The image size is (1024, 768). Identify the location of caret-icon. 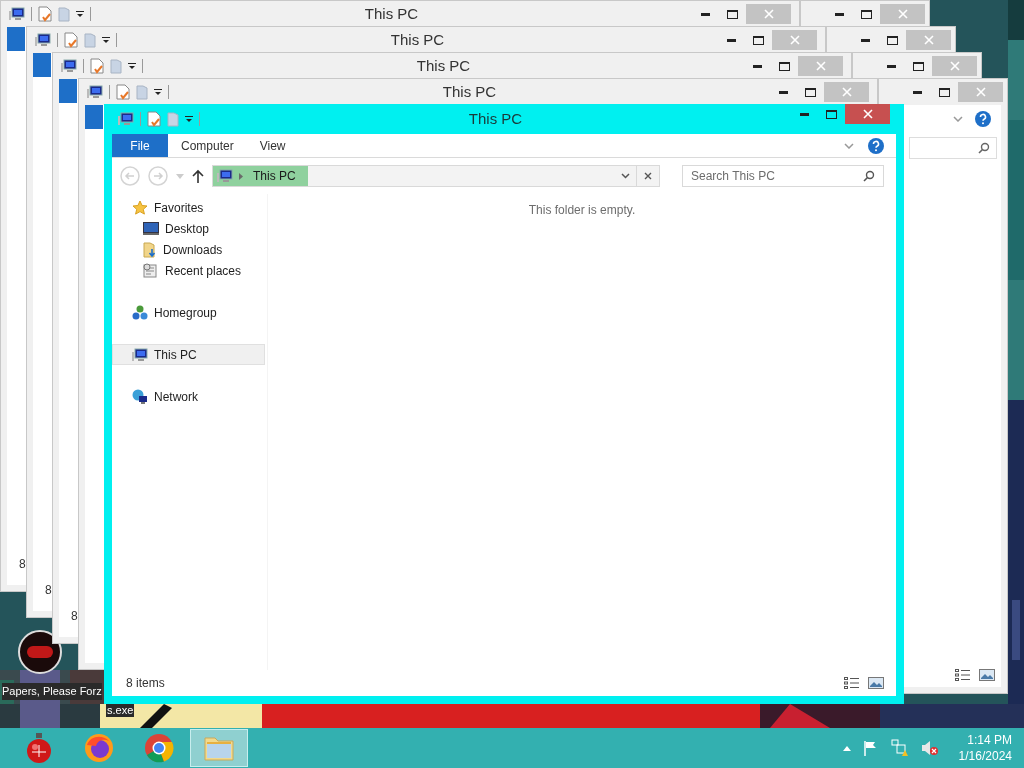
(241, 176).